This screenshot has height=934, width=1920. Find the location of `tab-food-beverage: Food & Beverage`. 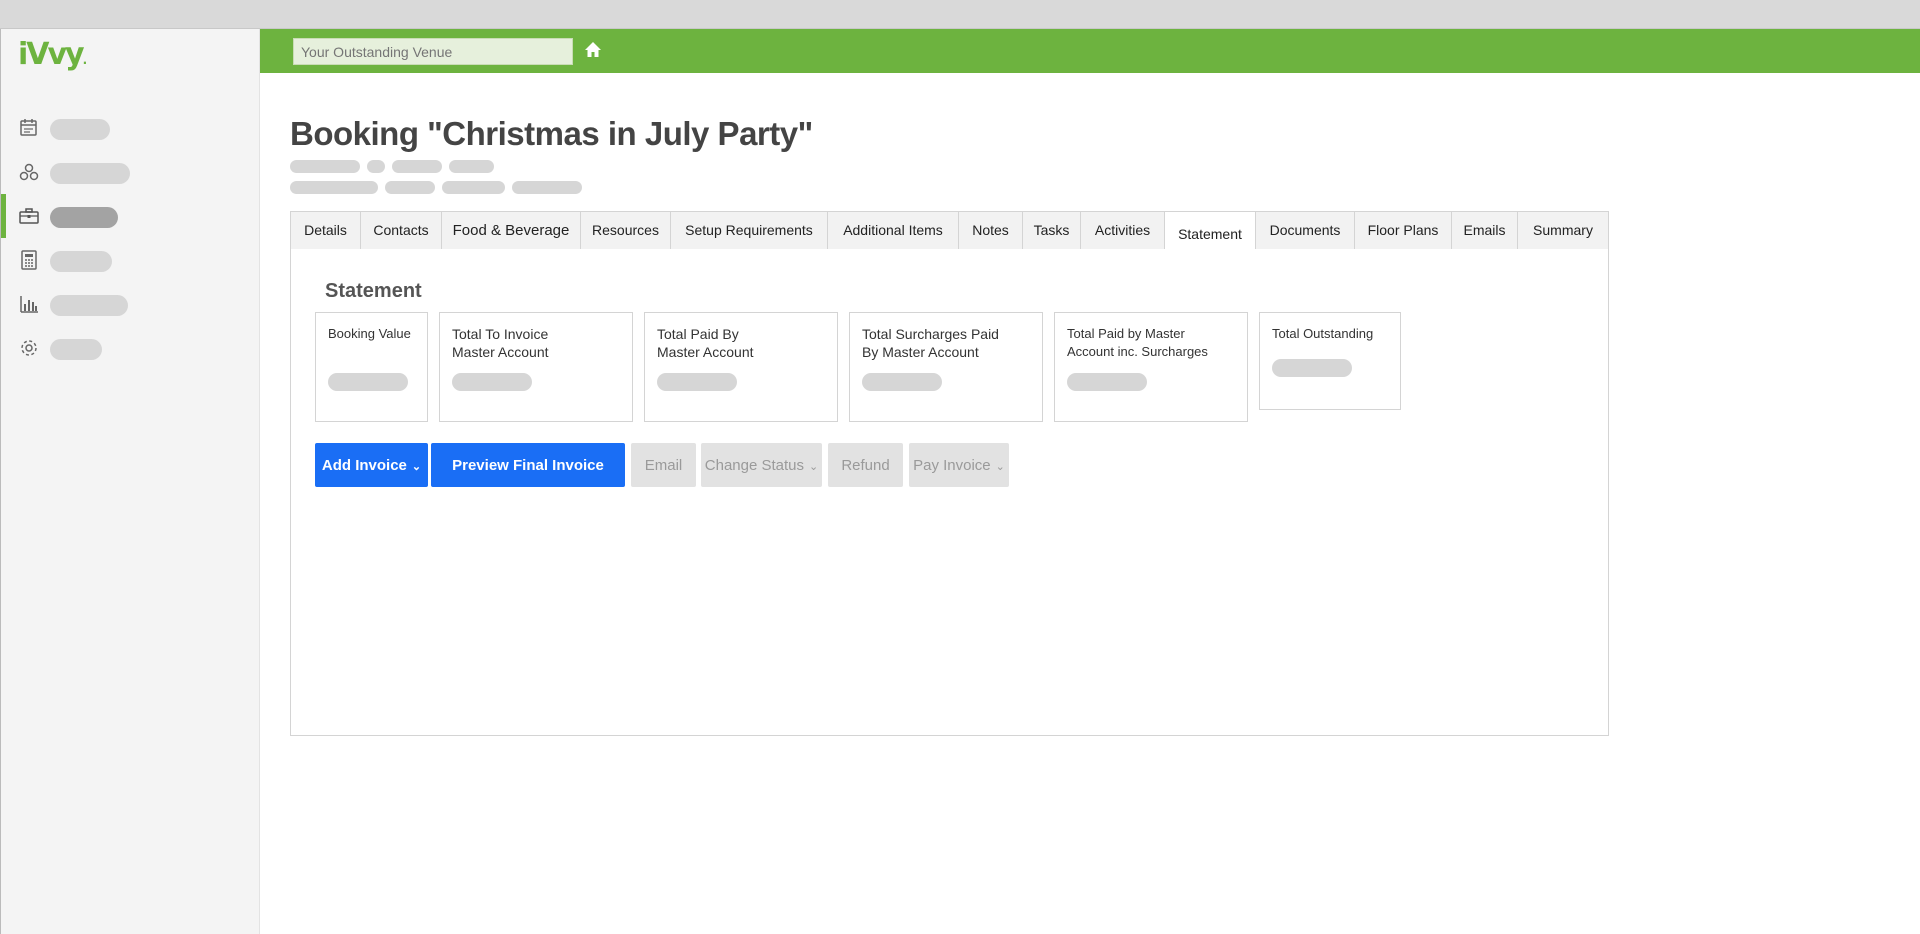

tab-food-beverage: Food & Beverage is located at coordinates (511, 230).